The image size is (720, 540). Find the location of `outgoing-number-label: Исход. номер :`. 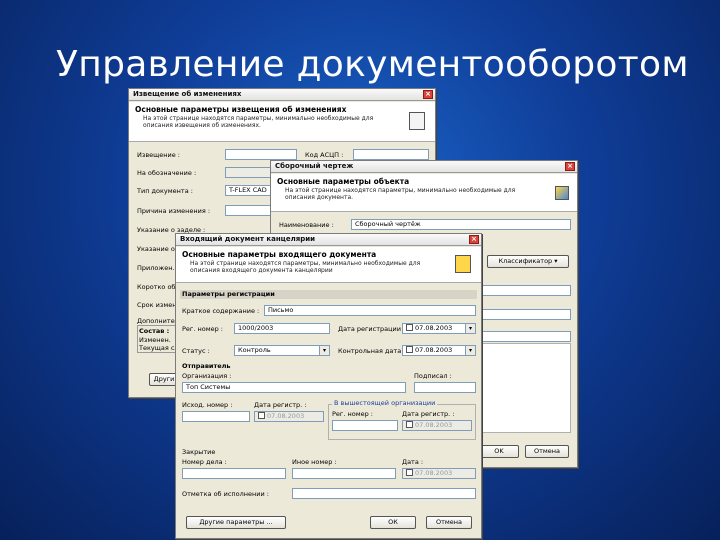

outgoing-number-label: Исход. номер : is located at coordinates (207, 405).